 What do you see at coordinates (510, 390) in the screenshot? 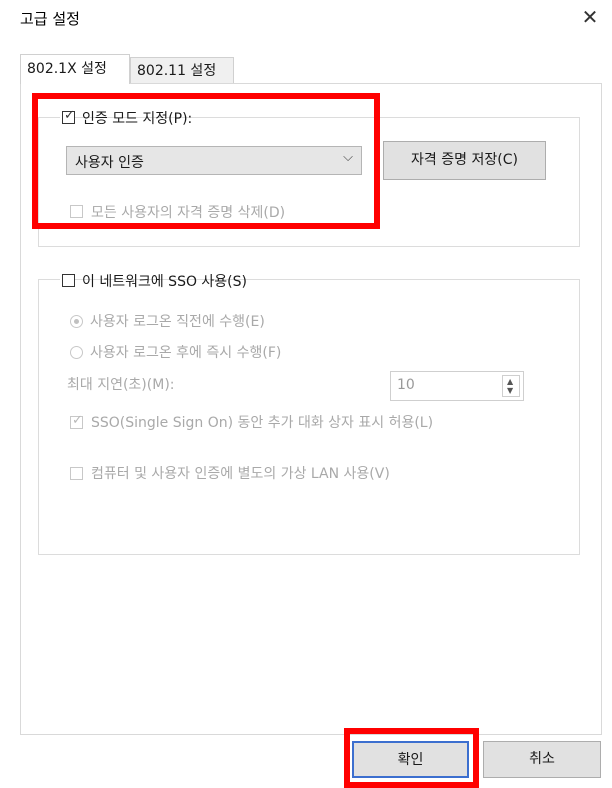
I see `chevron-down-icon: ▼` at bounding box center [510, 390].